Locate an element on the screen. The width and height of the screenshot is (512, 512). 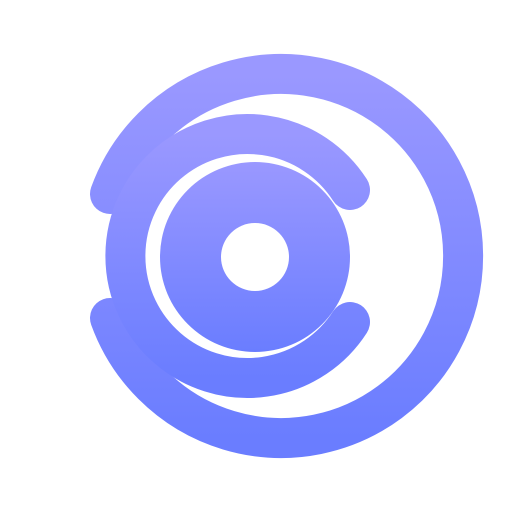
pupil-hole is located at coordinates (255, 257).